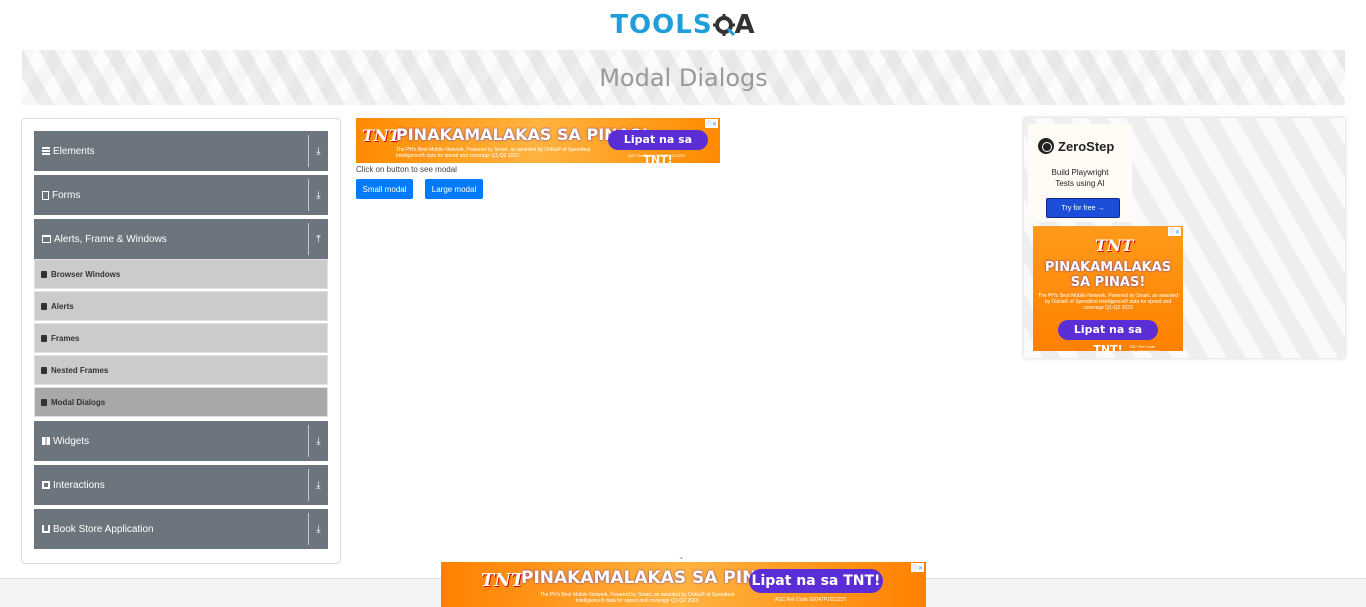  What do you see at coordinates (66, 195) in the screenshot?
I see `sidebar-group-label: Forms` at bounding box center [66, 195].